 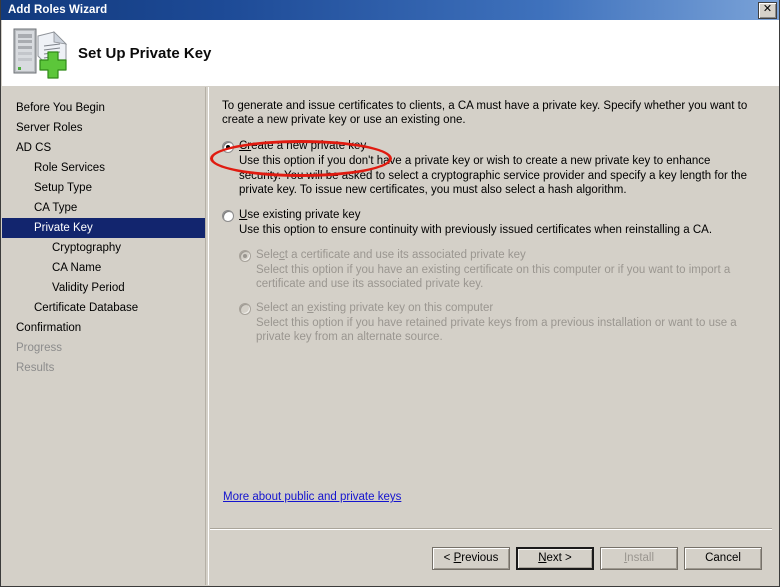 I want to click on sub-option-private-key-rest: xisting private key on this computer, so click(x=403, y=307).